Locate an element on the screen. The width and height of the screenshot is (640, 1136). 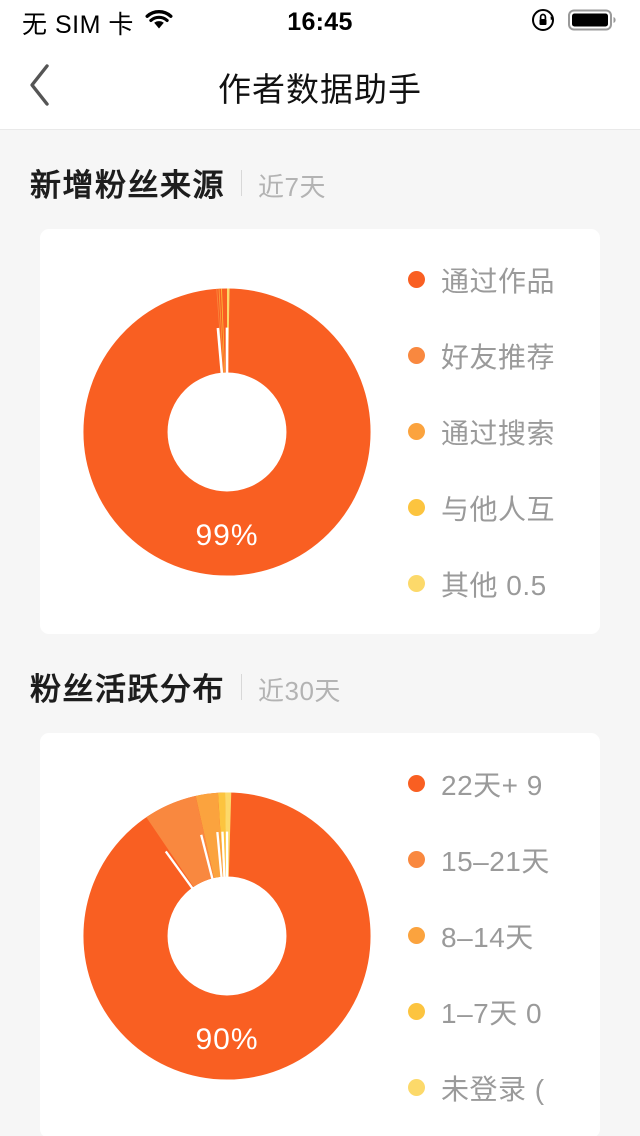
legend-item: 22天+ 9 is located at coordinates (504, 784).